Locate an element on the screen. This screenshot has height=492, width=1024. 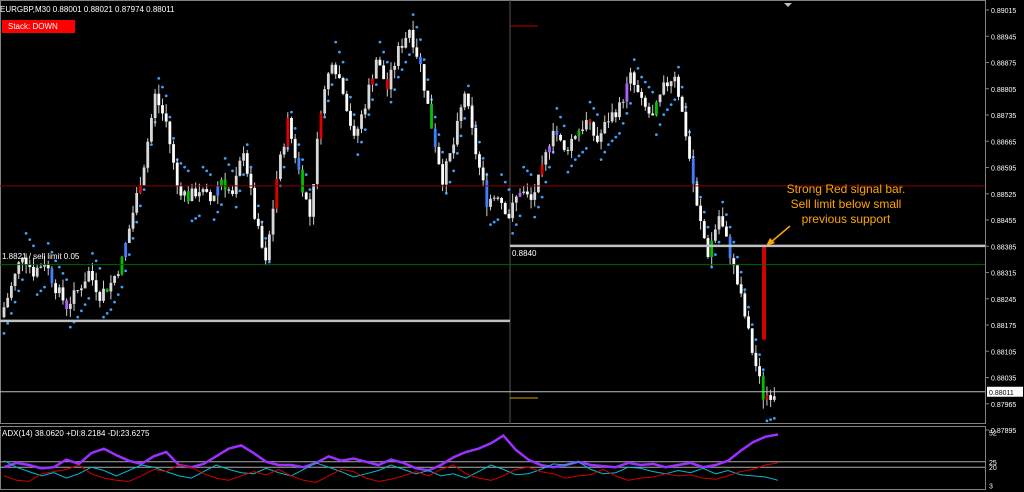
y-tick-label: 0.88875 is located at coordinates (1003, 64).